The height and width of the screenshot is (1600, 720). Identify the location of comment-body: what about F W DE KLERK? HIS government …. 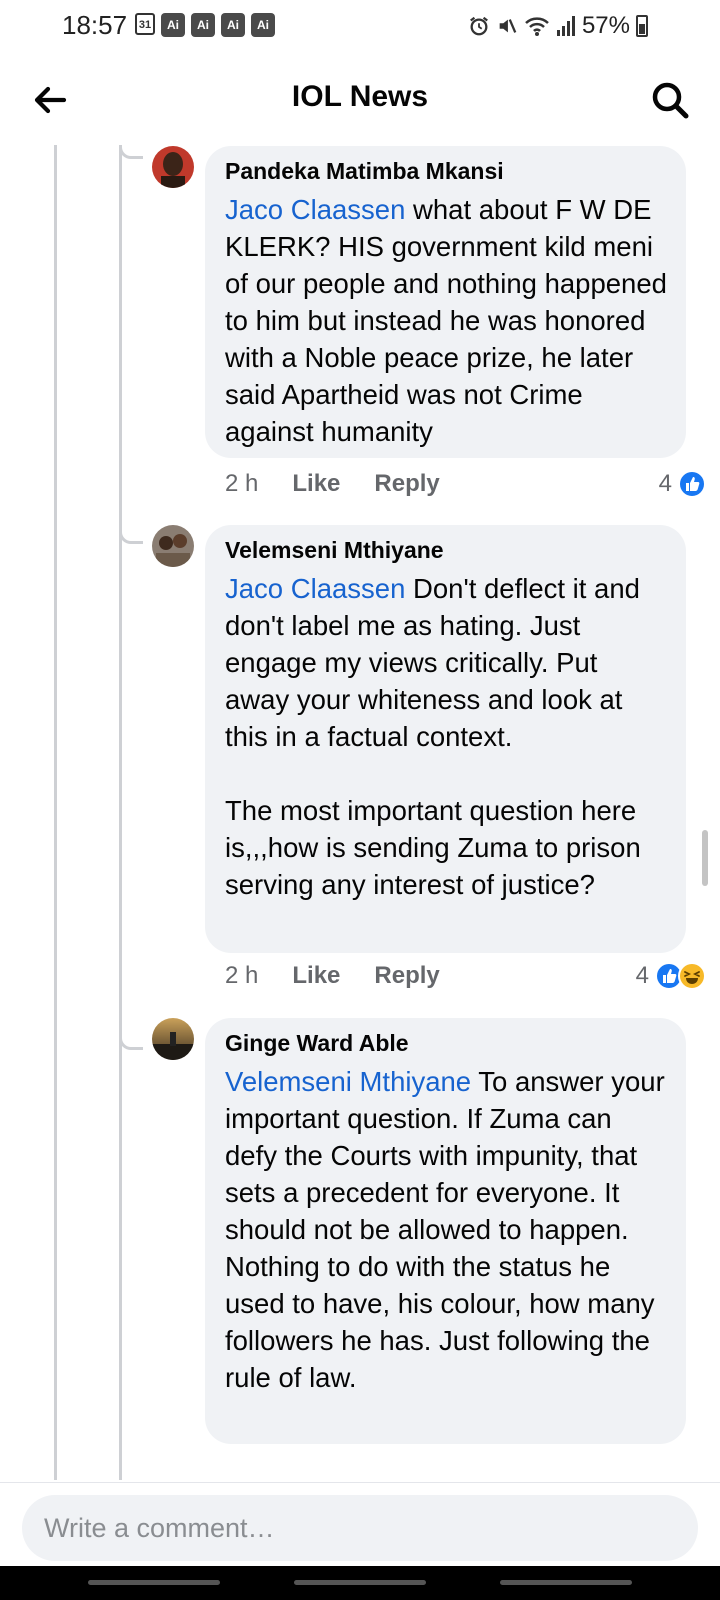
(446, 320).